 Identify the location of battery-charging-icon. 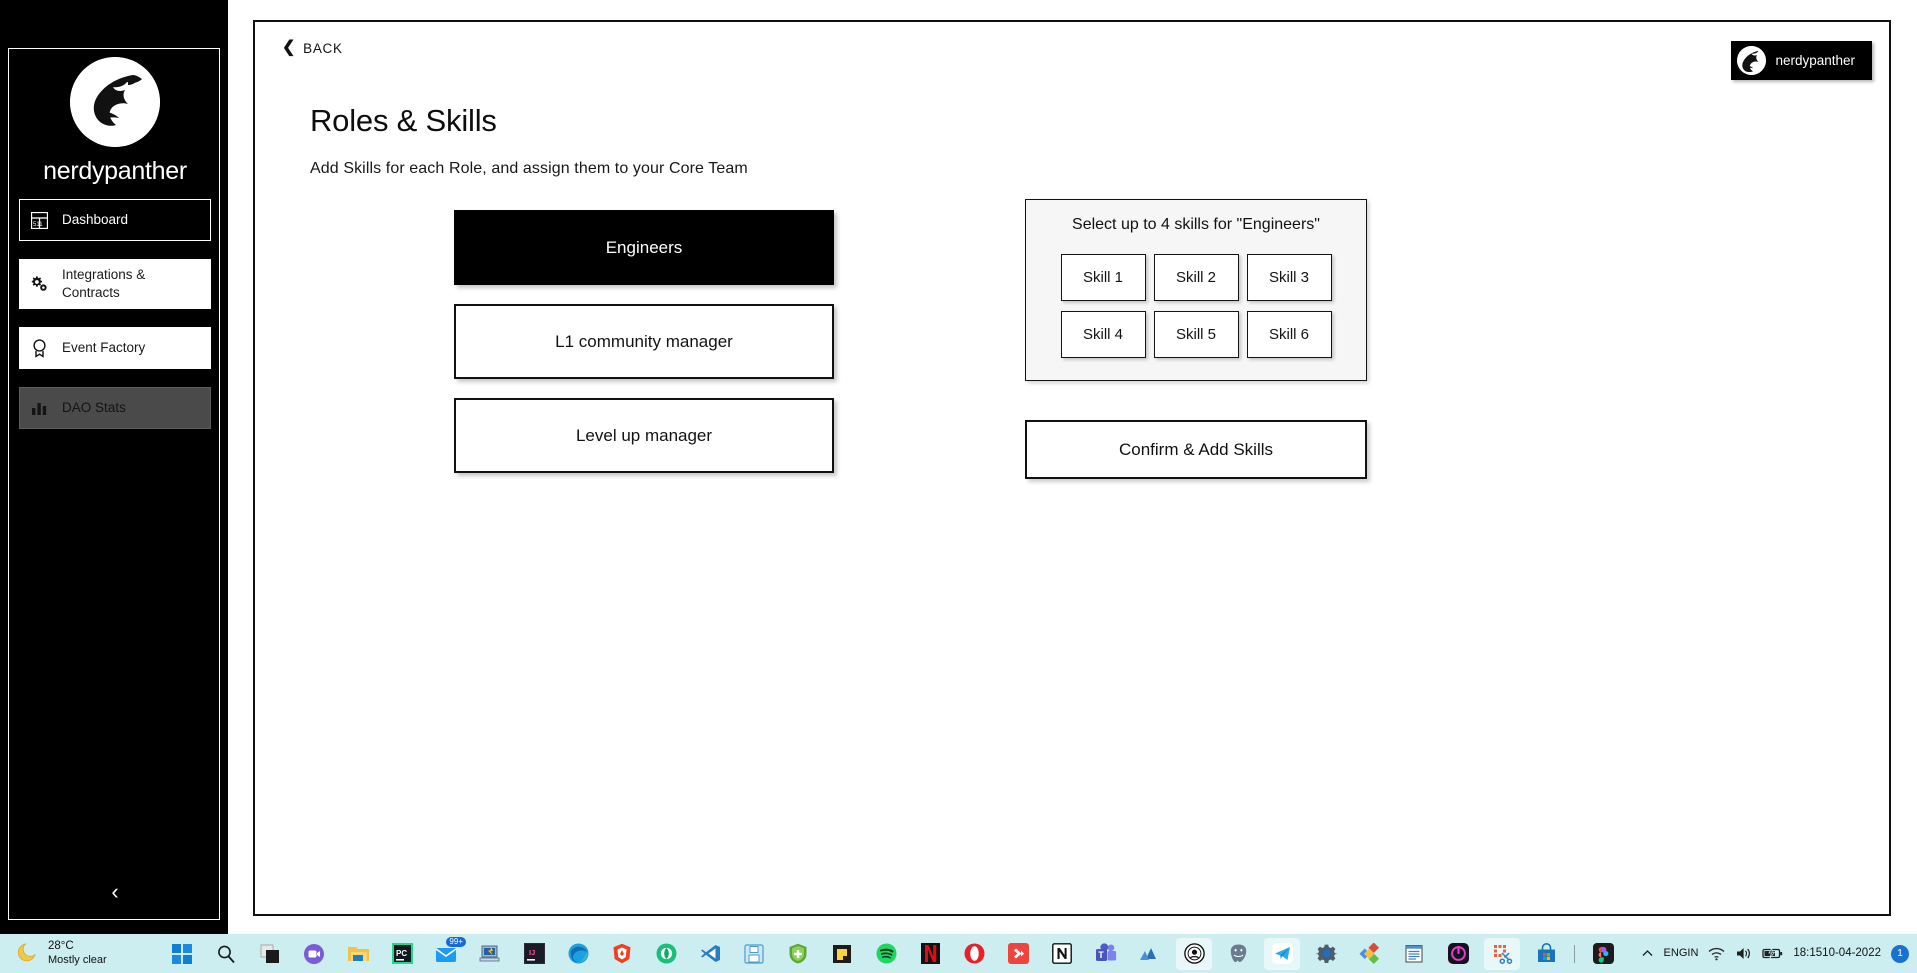
(1772, 953).